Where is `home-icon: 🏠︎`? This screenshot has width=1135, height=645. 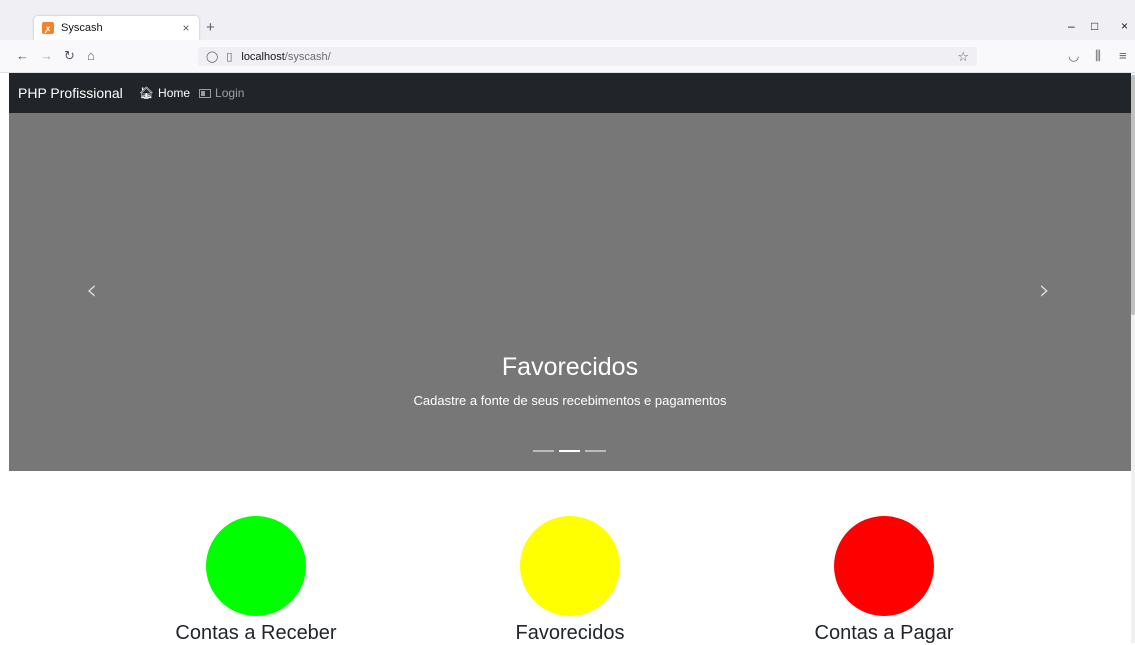 home-icon: 🏠︎ is located at coordinates (146, 93).